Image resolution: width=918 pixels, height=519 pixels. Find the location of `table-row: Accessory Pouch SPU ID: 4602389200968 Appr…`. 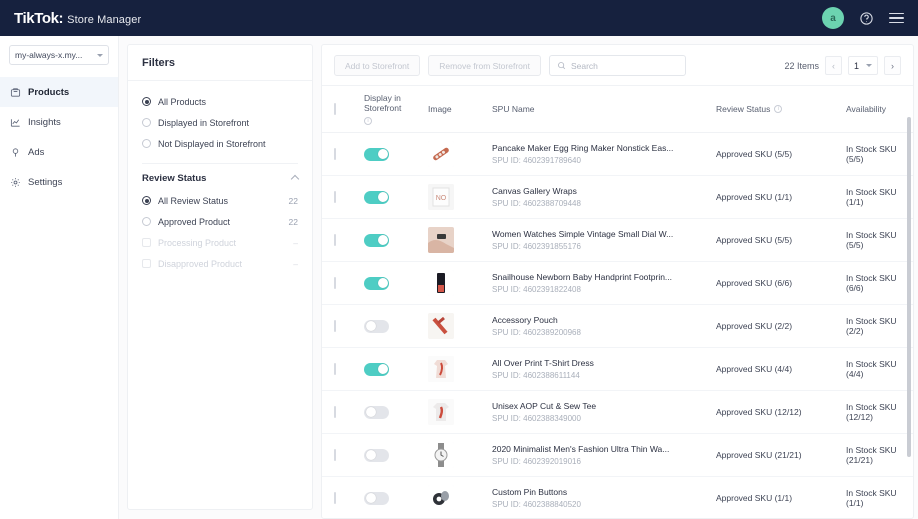

table-row: Accessory Pouch SPU ID: 4602389200968 Appr… is located at coordinates (617, 326).